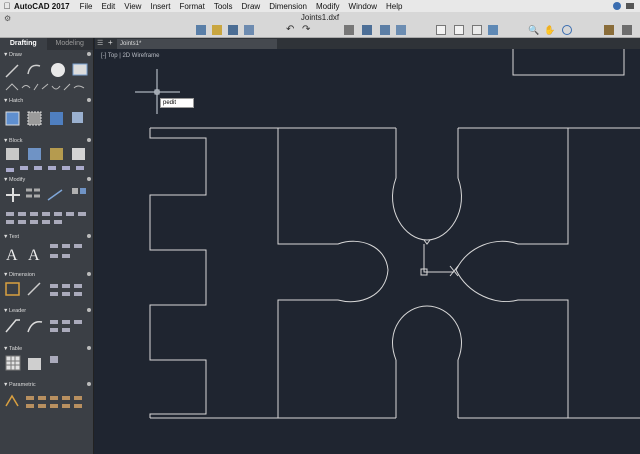  What do you see at coordinates (251, 6) in the screenshot?
I see `menu-draw: Draw` at bounding box center [251, 6].